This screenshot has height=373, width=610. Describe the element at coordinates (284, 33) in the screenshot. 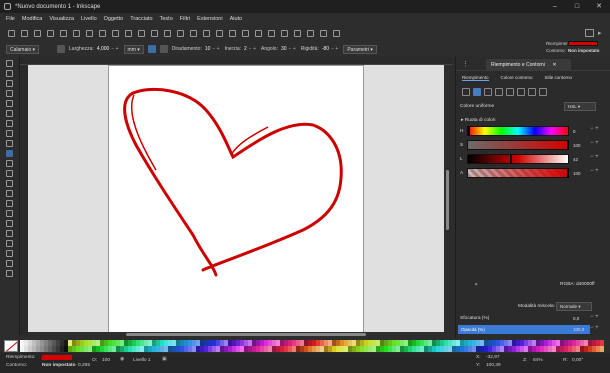

I see `layers-icon` at that location.